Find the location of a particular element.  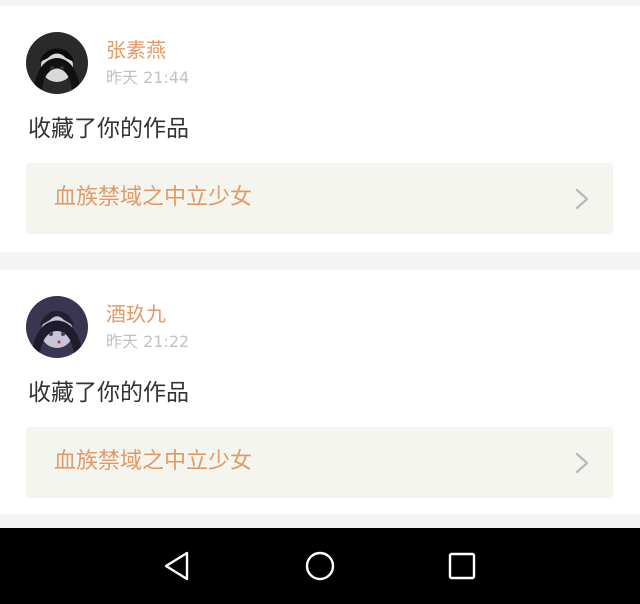

recent-square-icon is located at coordinates (462, 566).